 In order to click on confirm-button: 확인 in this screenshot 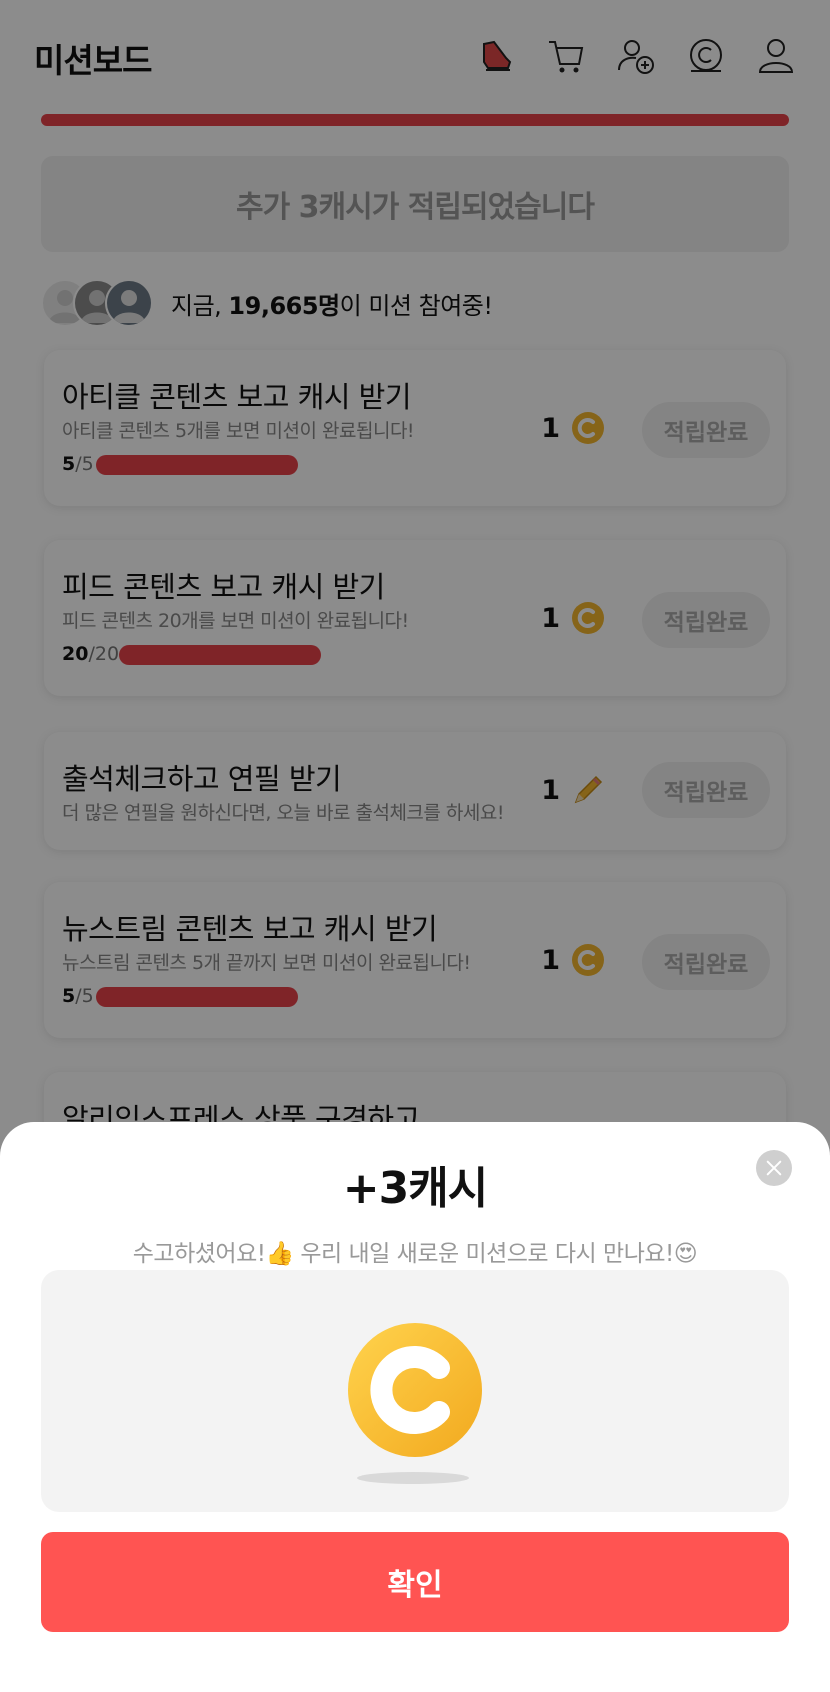, I will do `click(415, 1582)`.